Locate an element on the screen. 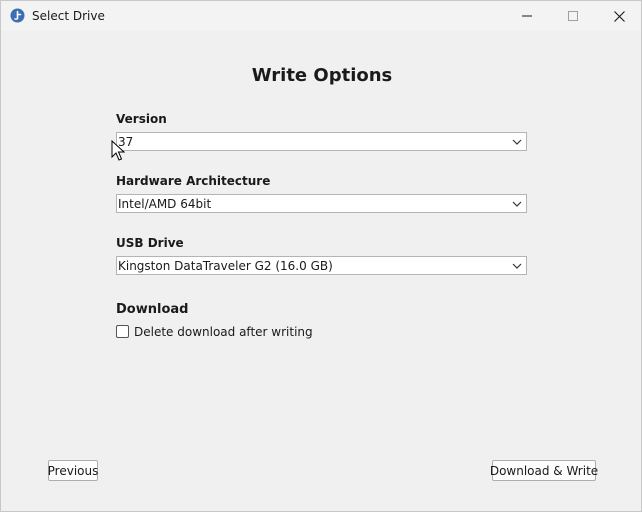  fedora-media-writer-icon is located at coordinates (17, 15).